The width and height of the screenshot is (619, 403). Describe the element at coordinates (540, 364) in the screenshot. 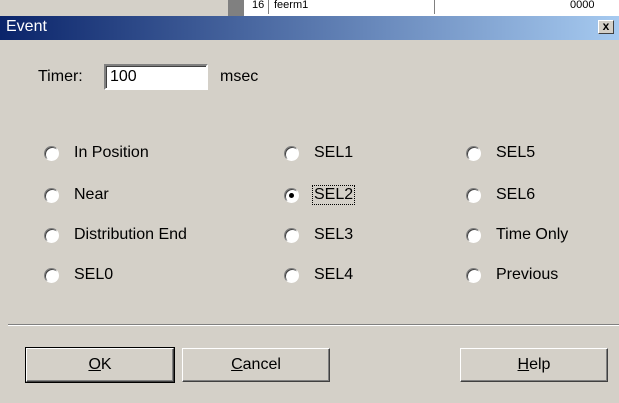

I see `help-label: elp` at that location.